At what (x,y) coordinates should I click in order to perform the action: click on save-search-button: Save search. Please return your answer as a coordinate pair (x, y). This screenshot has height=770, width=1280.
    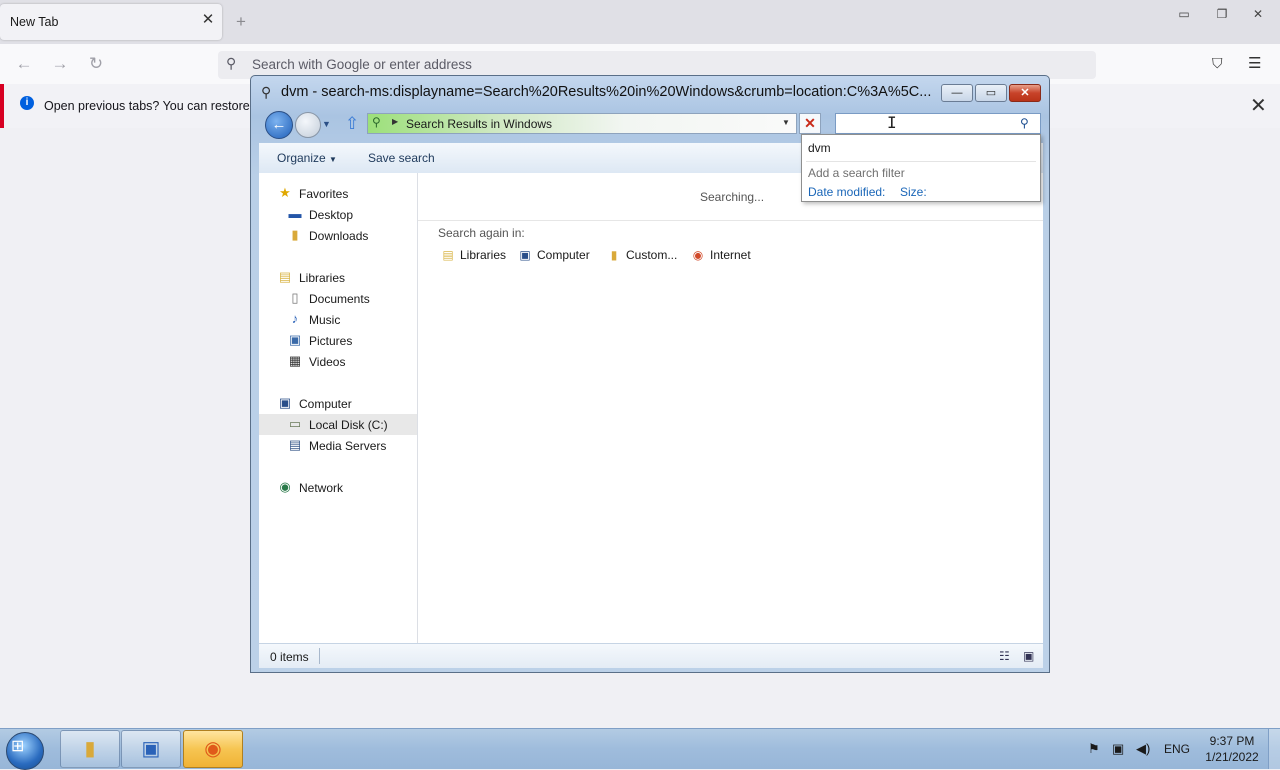
    Looking at the image, I should click on (401, 158).